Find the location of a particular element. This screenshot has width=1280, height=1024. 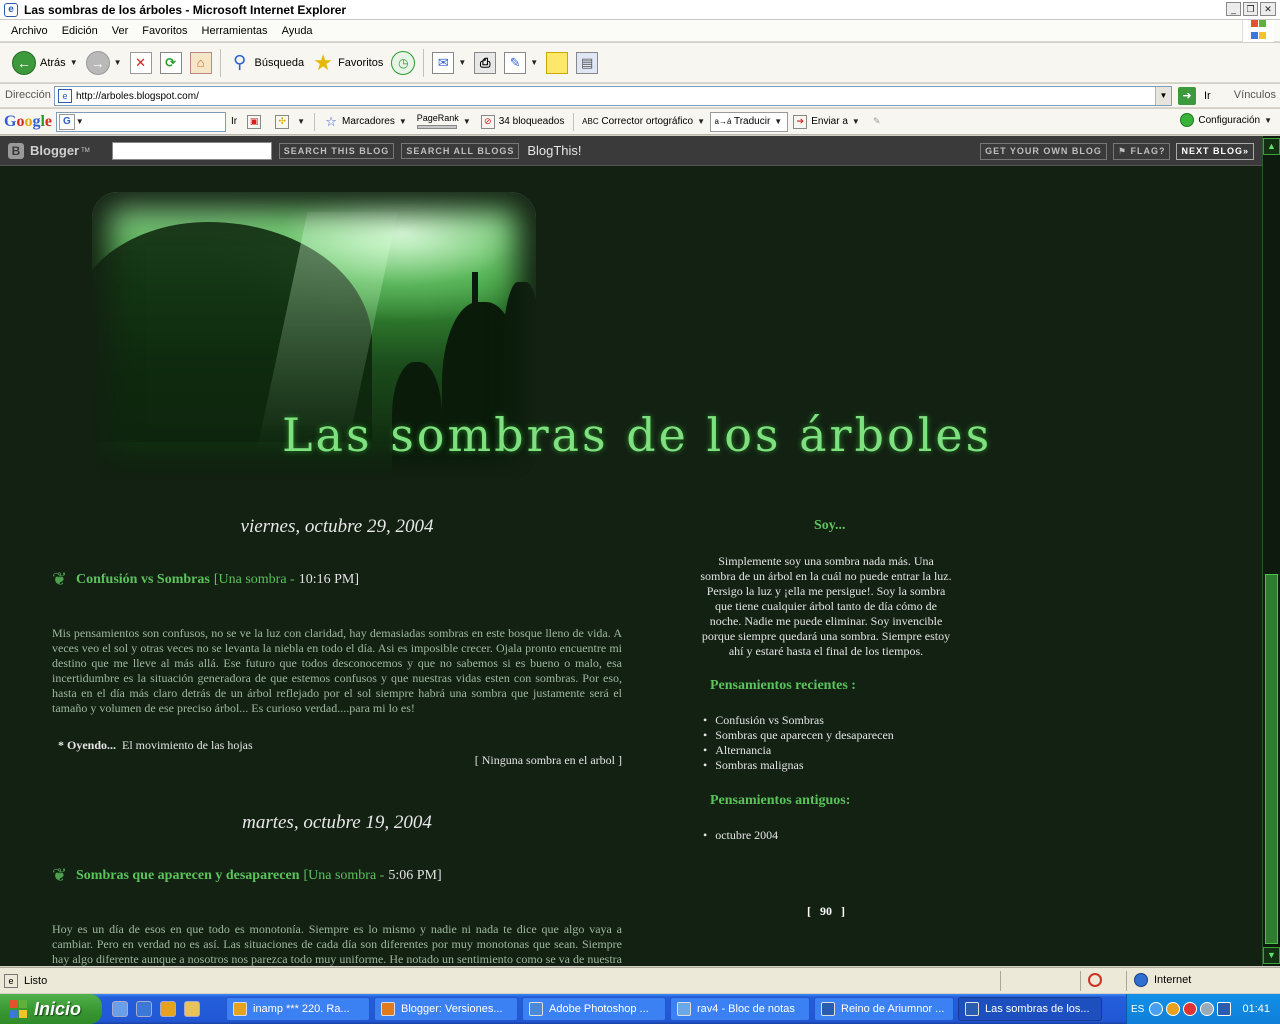

blog-title: Las sombras de los árboles is located at coordinates (637, 435).